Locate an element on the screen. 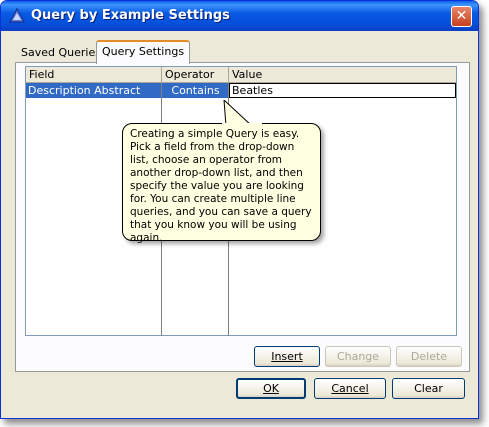 The height and width of the screenshot is (427, 489). close-button: ✕ is located at coordinates (461, 16).